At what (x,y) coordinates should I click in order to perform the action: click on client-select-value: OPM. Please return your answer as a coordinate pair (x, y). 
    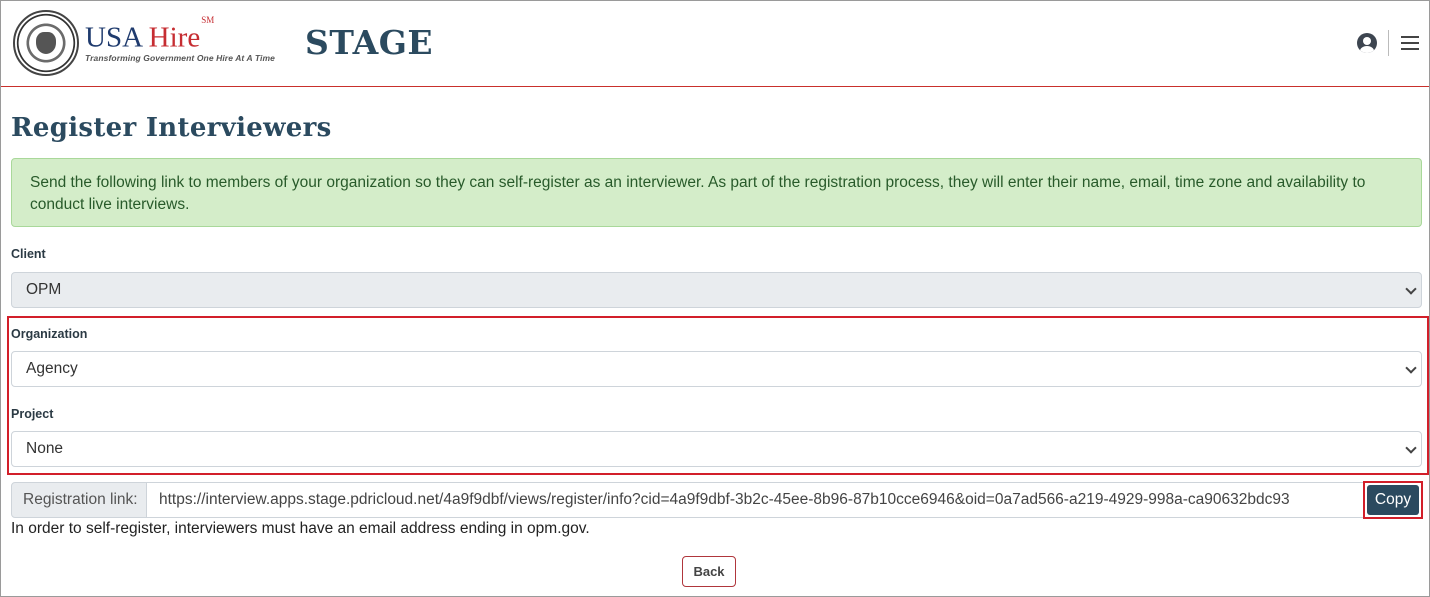
    Looking at the image, I should click on (44, 289).